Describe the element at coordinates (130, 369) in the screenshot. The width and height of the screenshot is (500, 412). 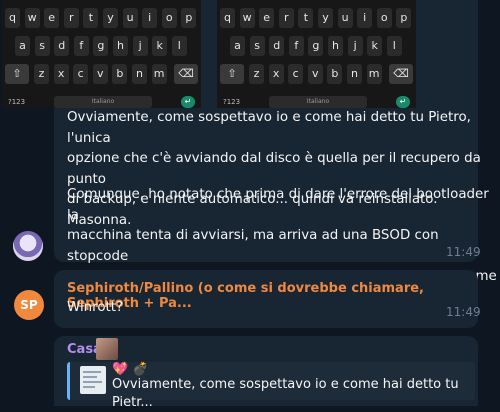
I see `reply-emojis: 💖 💣` at that location.